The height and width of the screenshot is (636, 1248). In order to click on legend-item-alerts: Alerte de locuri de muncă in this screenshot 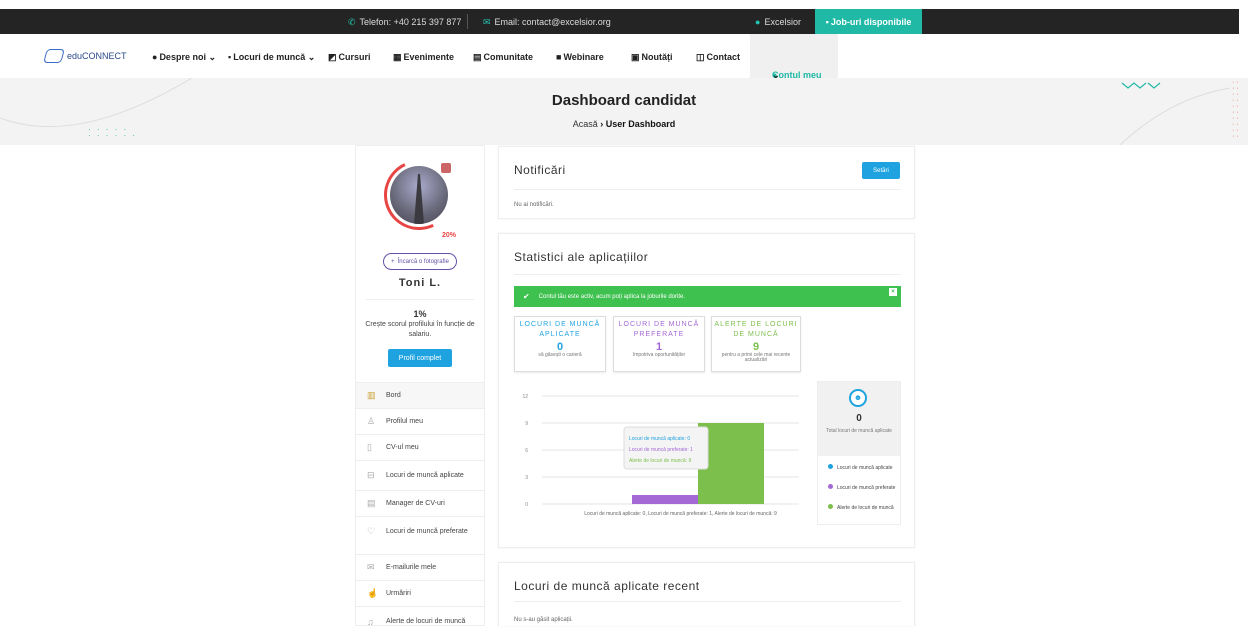, I will do `click(863, 507)`.